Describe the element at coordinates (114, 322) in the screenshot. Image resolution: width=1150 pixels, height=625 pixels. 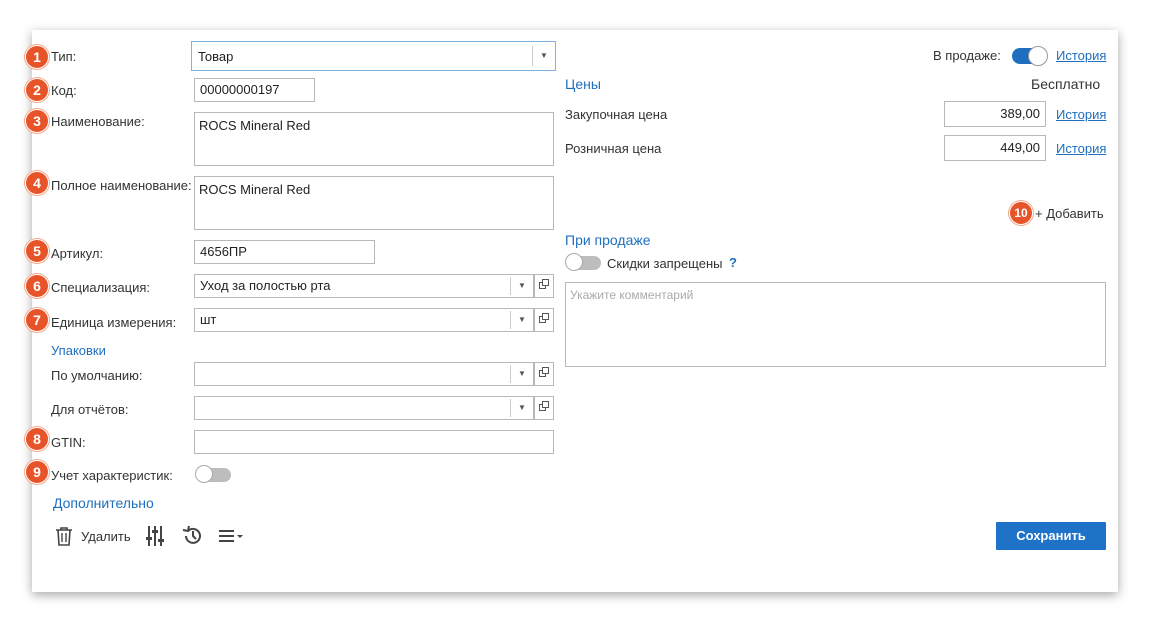
I see `unit-label: Единица измерения:` at that location.